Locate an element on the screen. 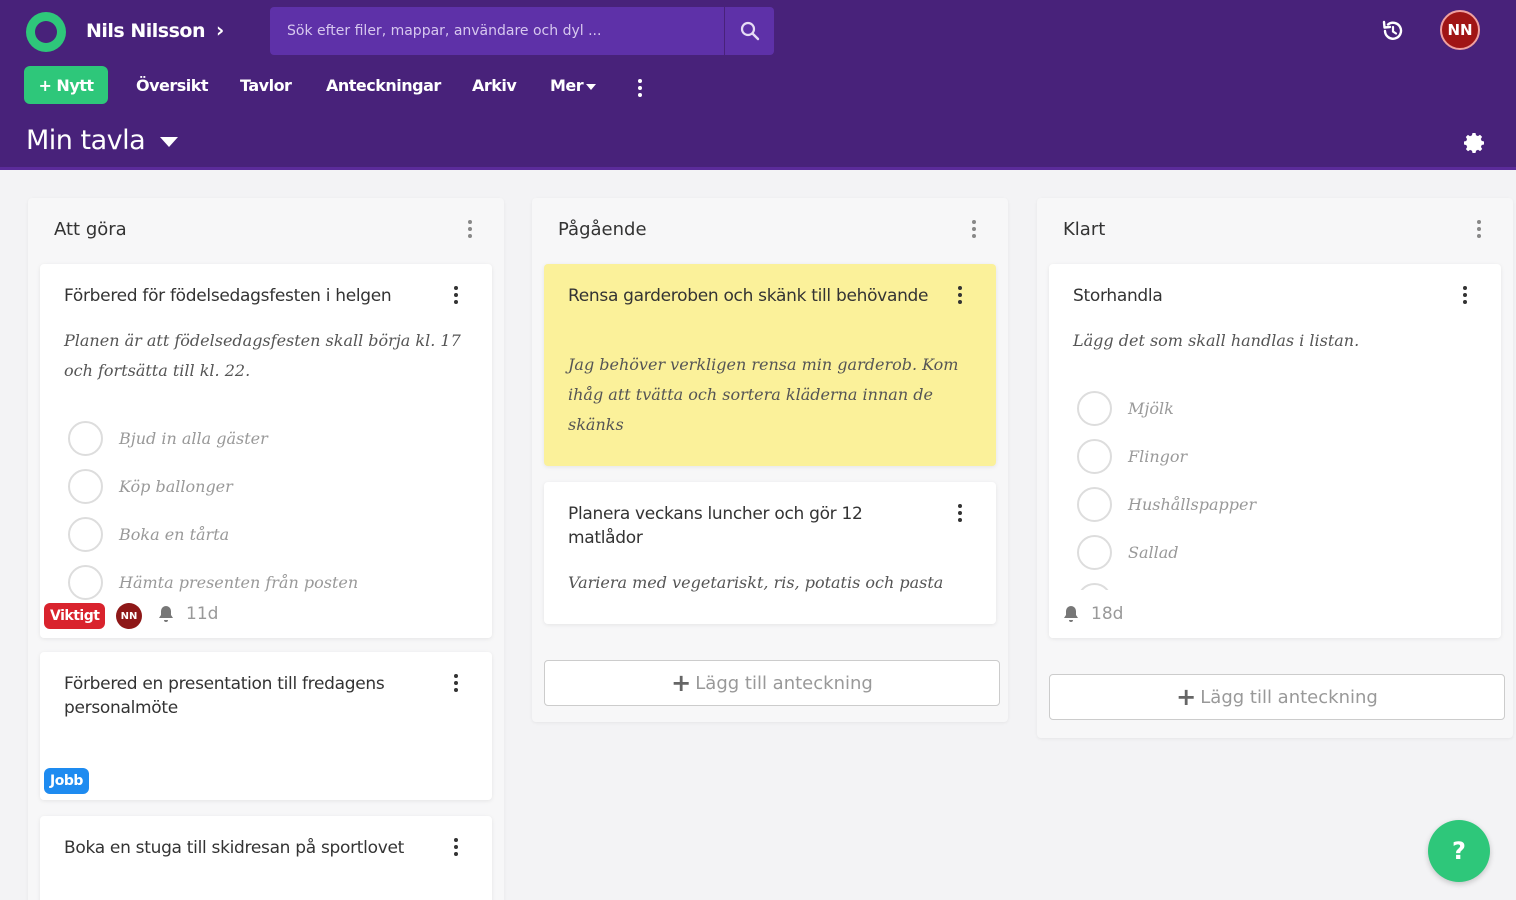 The width and height of the screenshot is (1516, 900). checklist-item: Hämta presenten från posten is located at coordinates (213, 582).